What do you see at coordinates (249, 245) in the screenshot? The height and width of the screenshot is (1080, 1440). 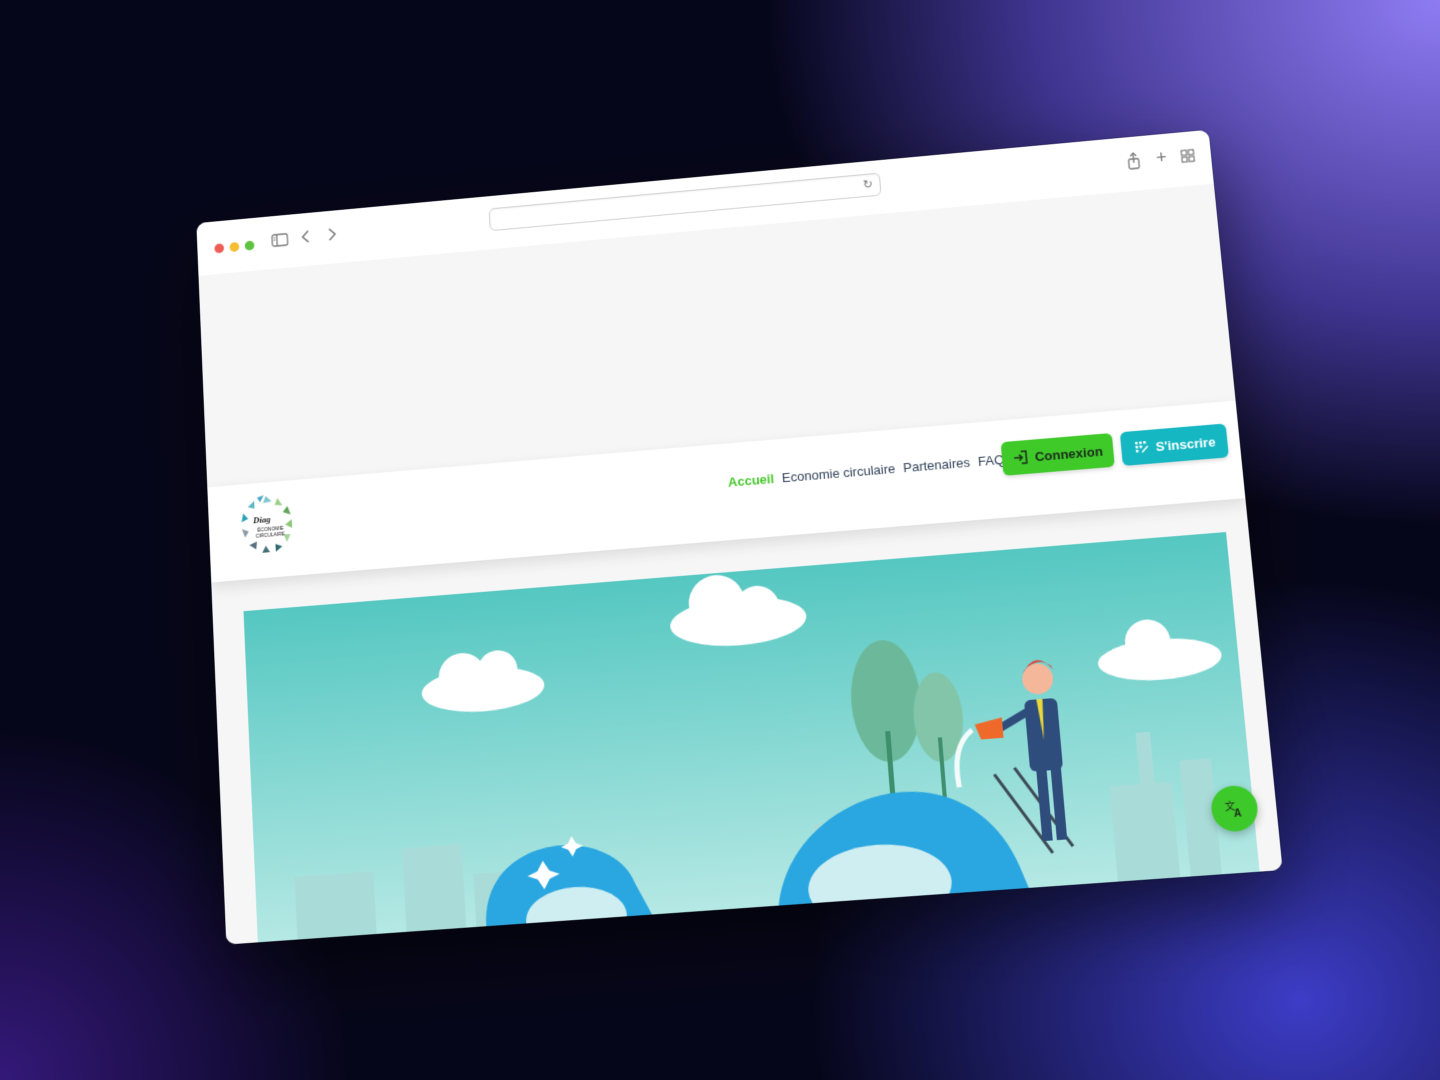 I see `maximize-window-button` at bounding box center [249, 245].